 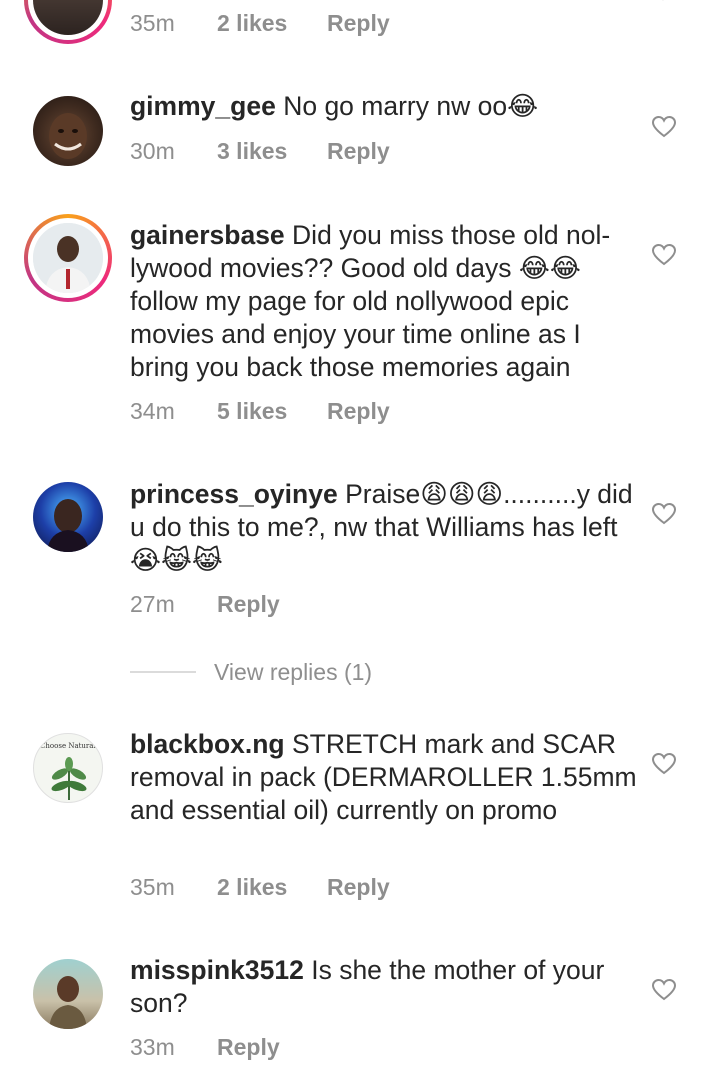 I want to click on comment-likes: 5 likes, so click(x=252, y=411).